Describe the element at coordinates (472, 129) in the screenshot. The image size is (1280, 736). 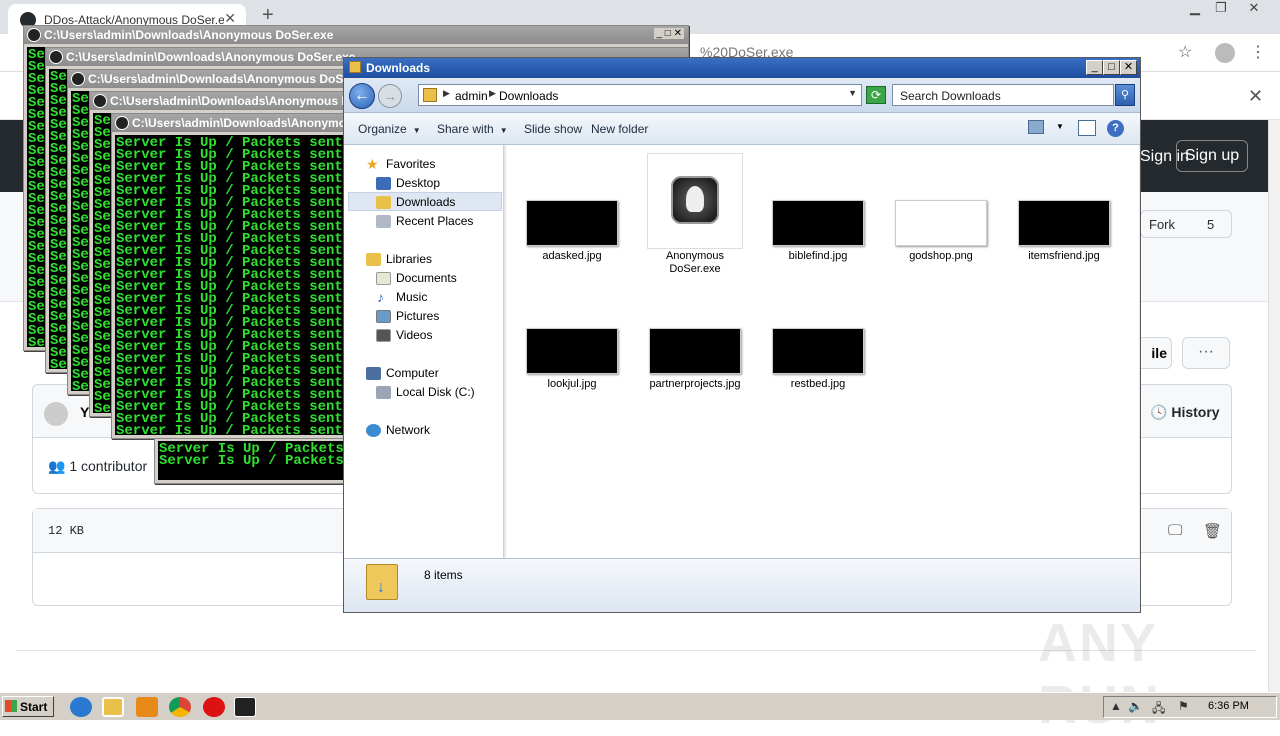
I see `share-with-button: Share with ▼` at that location.